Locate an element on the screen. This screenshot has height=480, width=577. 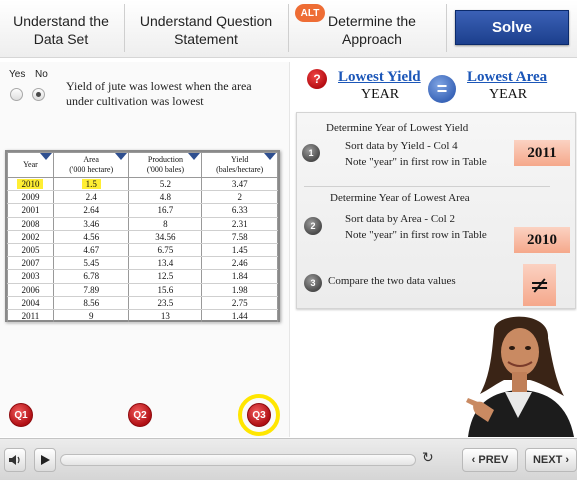
table-cell: 8 is located at coordinates (165, 224).